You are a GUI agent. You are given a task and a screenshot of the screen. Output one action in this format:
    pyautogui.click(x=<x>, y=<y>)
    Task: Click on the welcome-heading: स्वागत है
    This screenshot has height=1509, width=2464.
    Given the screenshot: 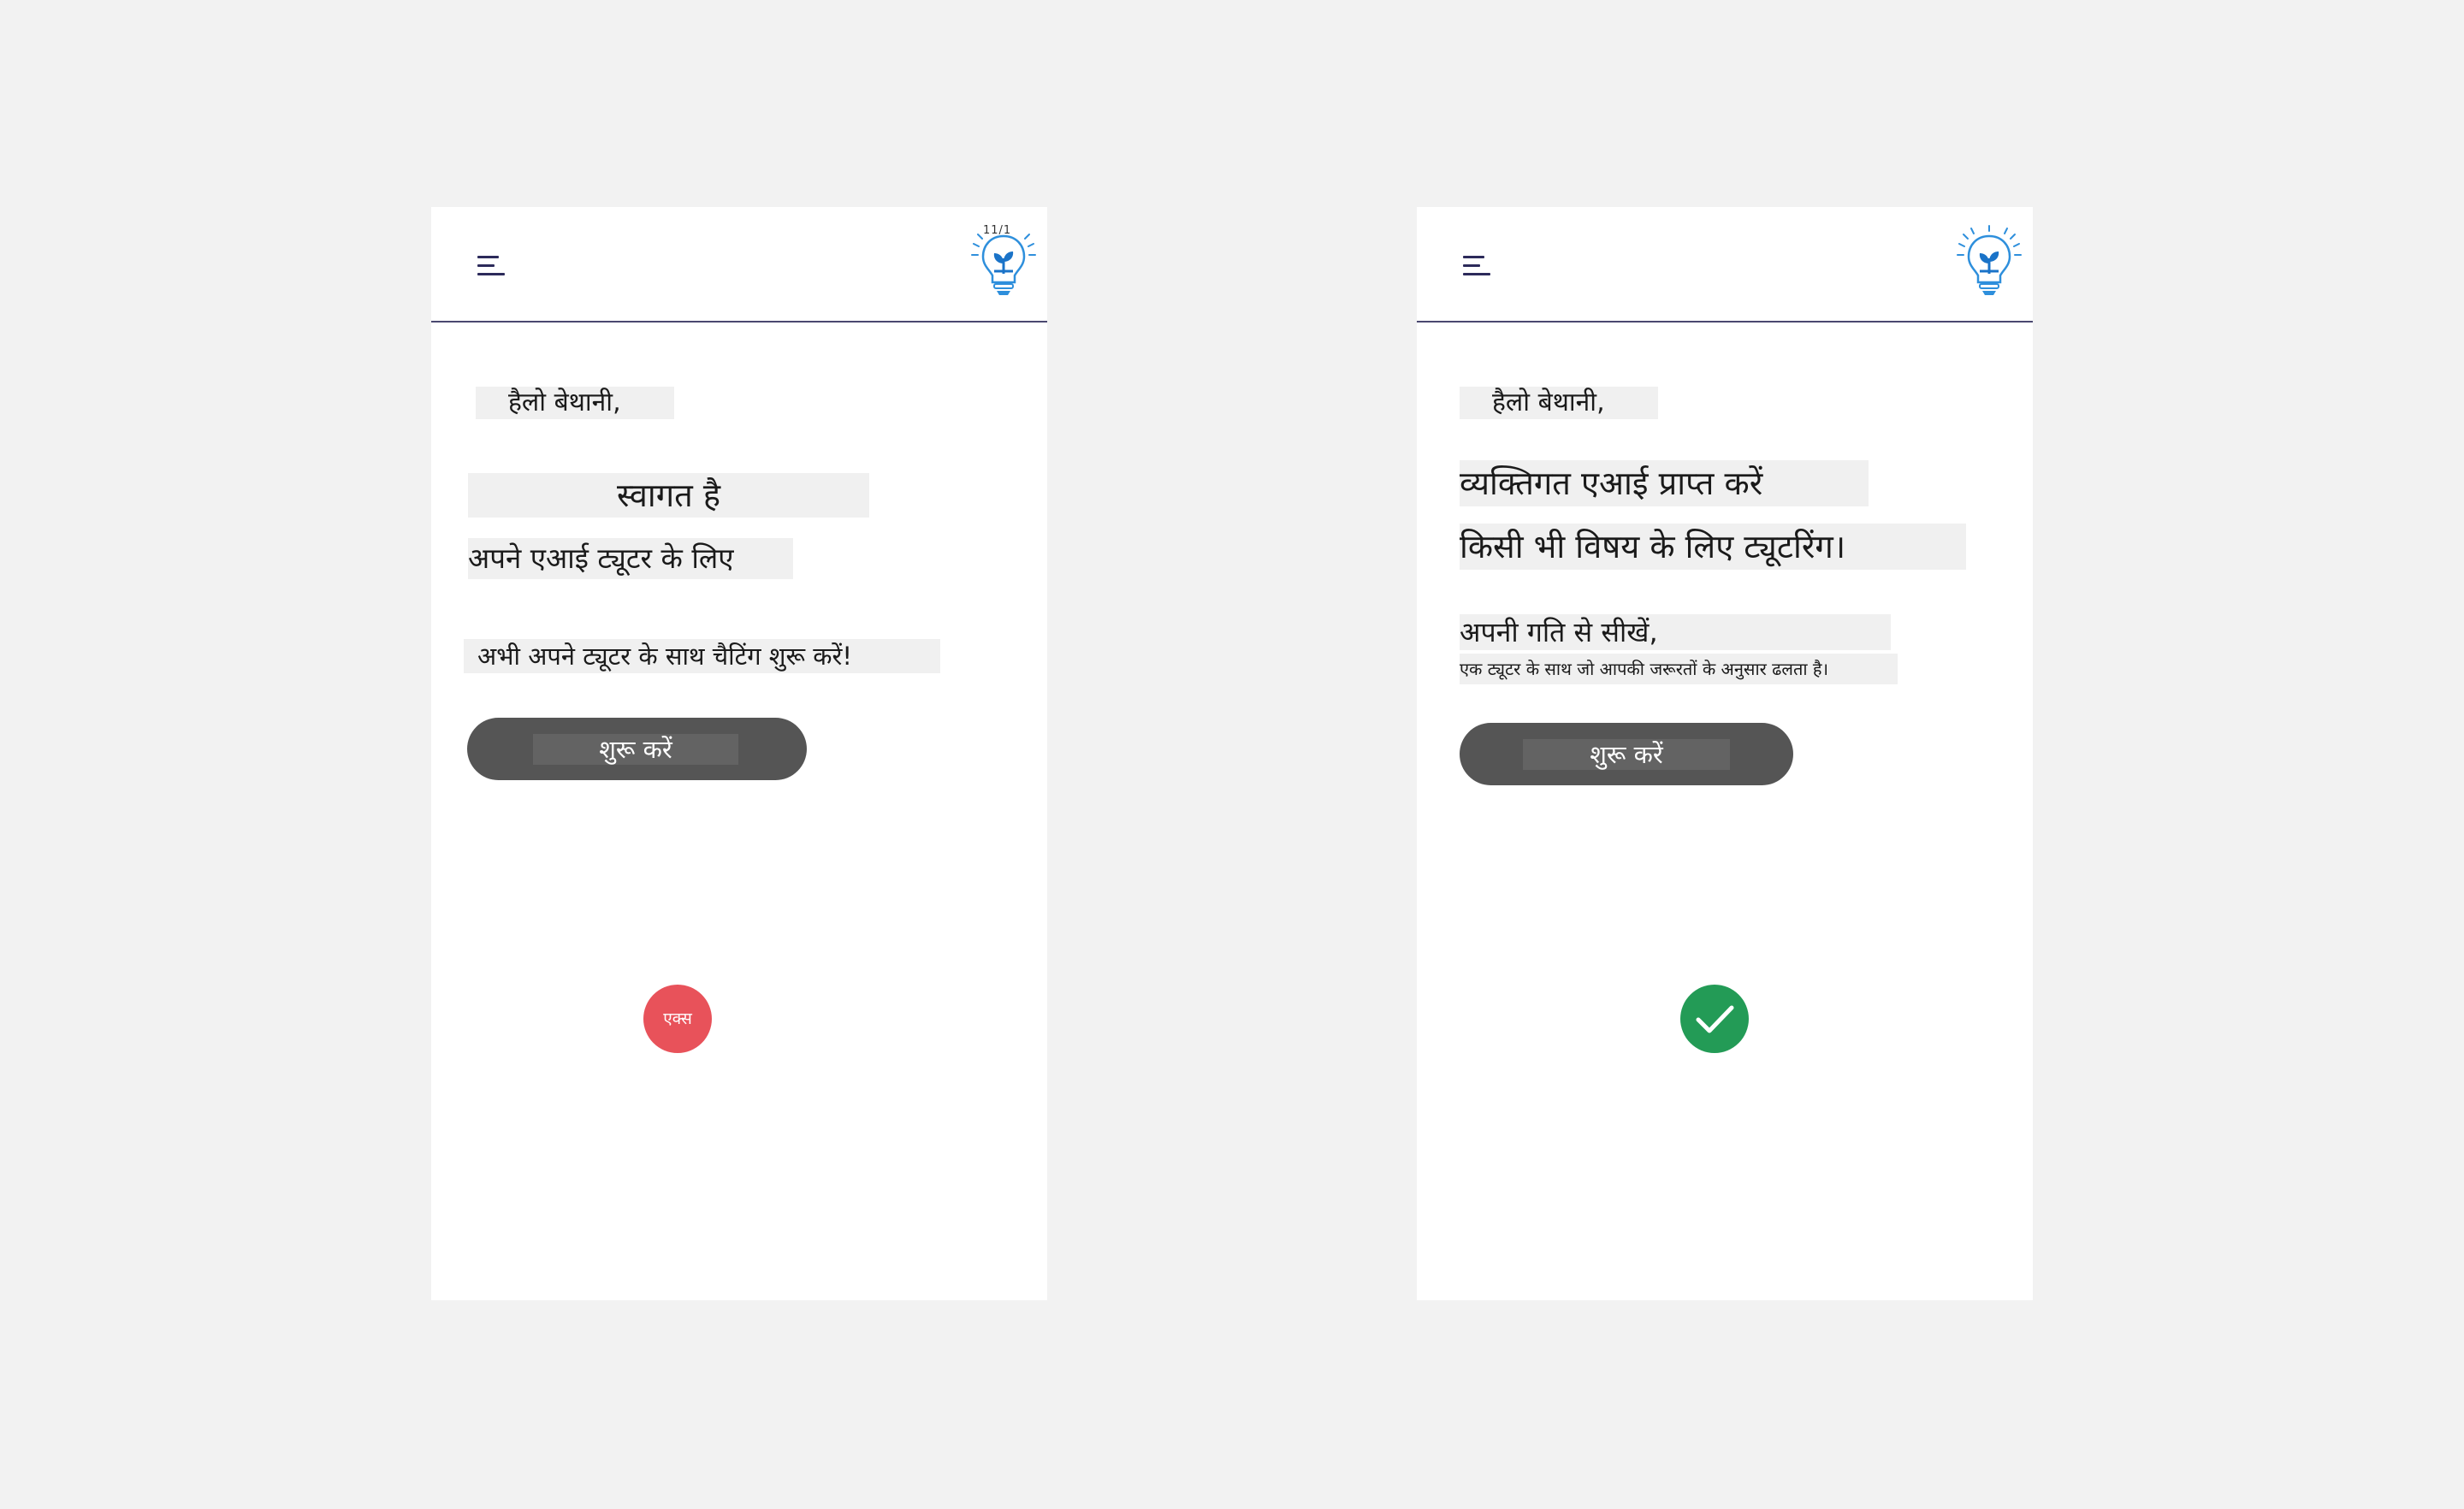 What is the action you would take?
    pyautogui.click(x=668, y=495)
    